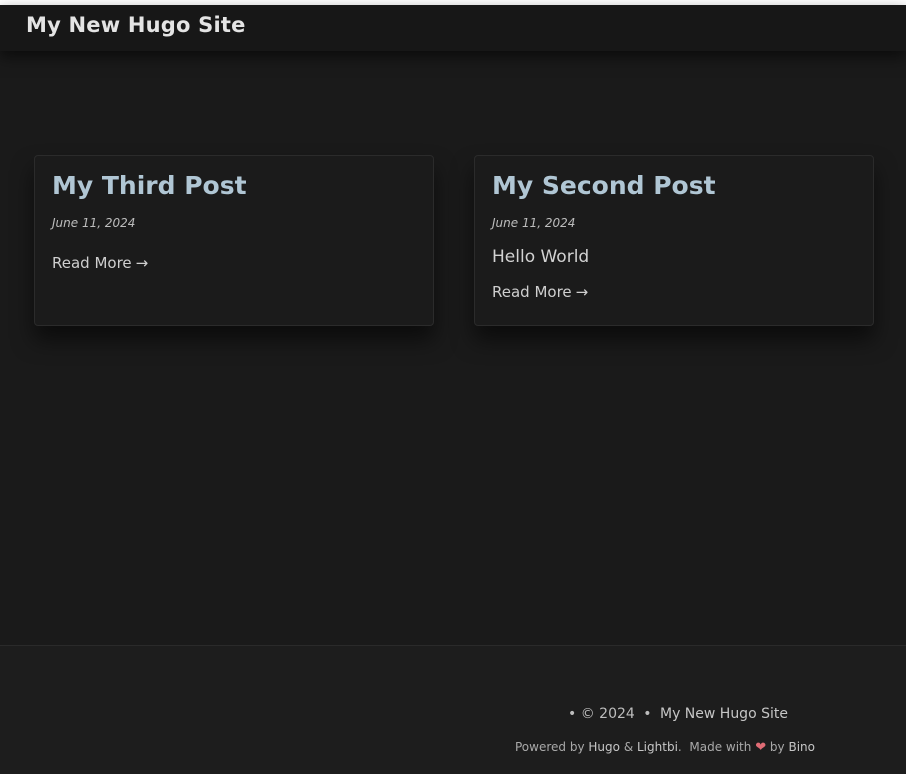 The width and height of the screenshot is (906, 774). Describe the element at coordinates (604, 747) in the screenshot. I see `hugo-link: Hugo` at that location.